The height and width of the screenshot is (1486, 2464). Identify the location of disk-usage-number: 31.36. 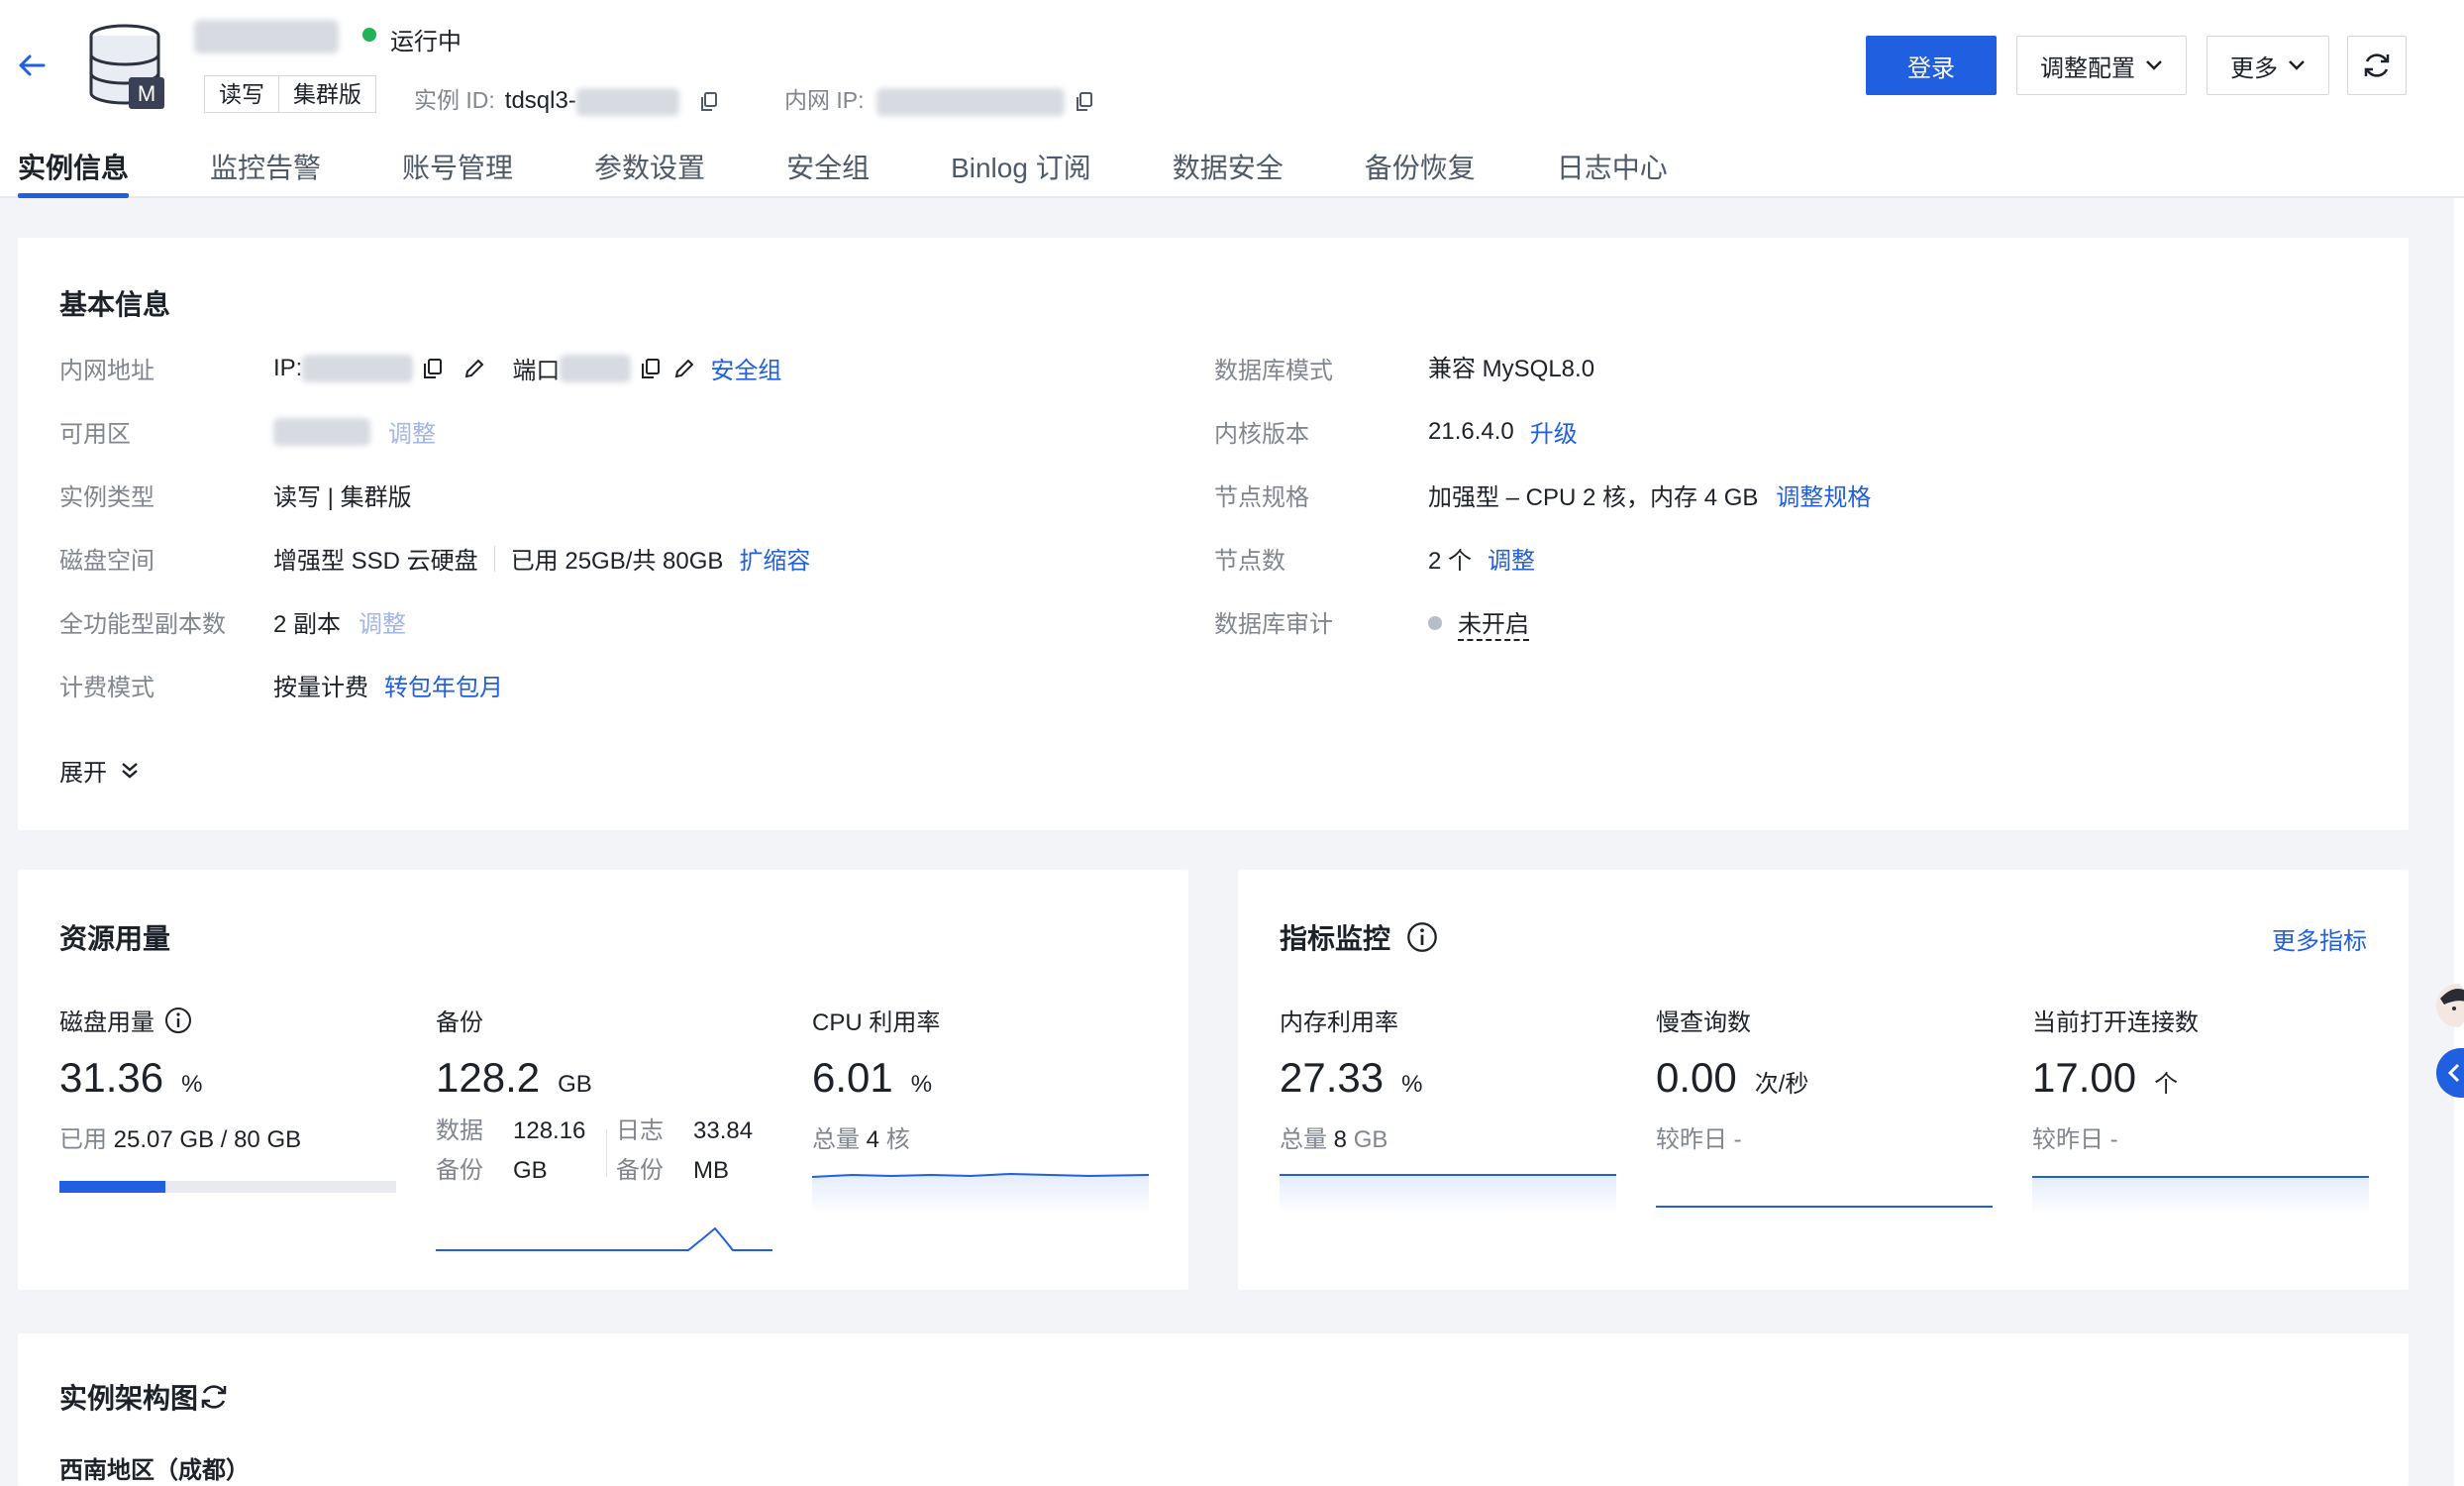
(111, 1078).